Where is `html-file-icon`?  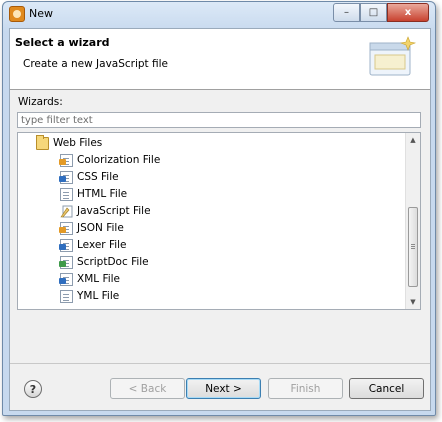
html-file-icon is located at coordinates (66, 194).